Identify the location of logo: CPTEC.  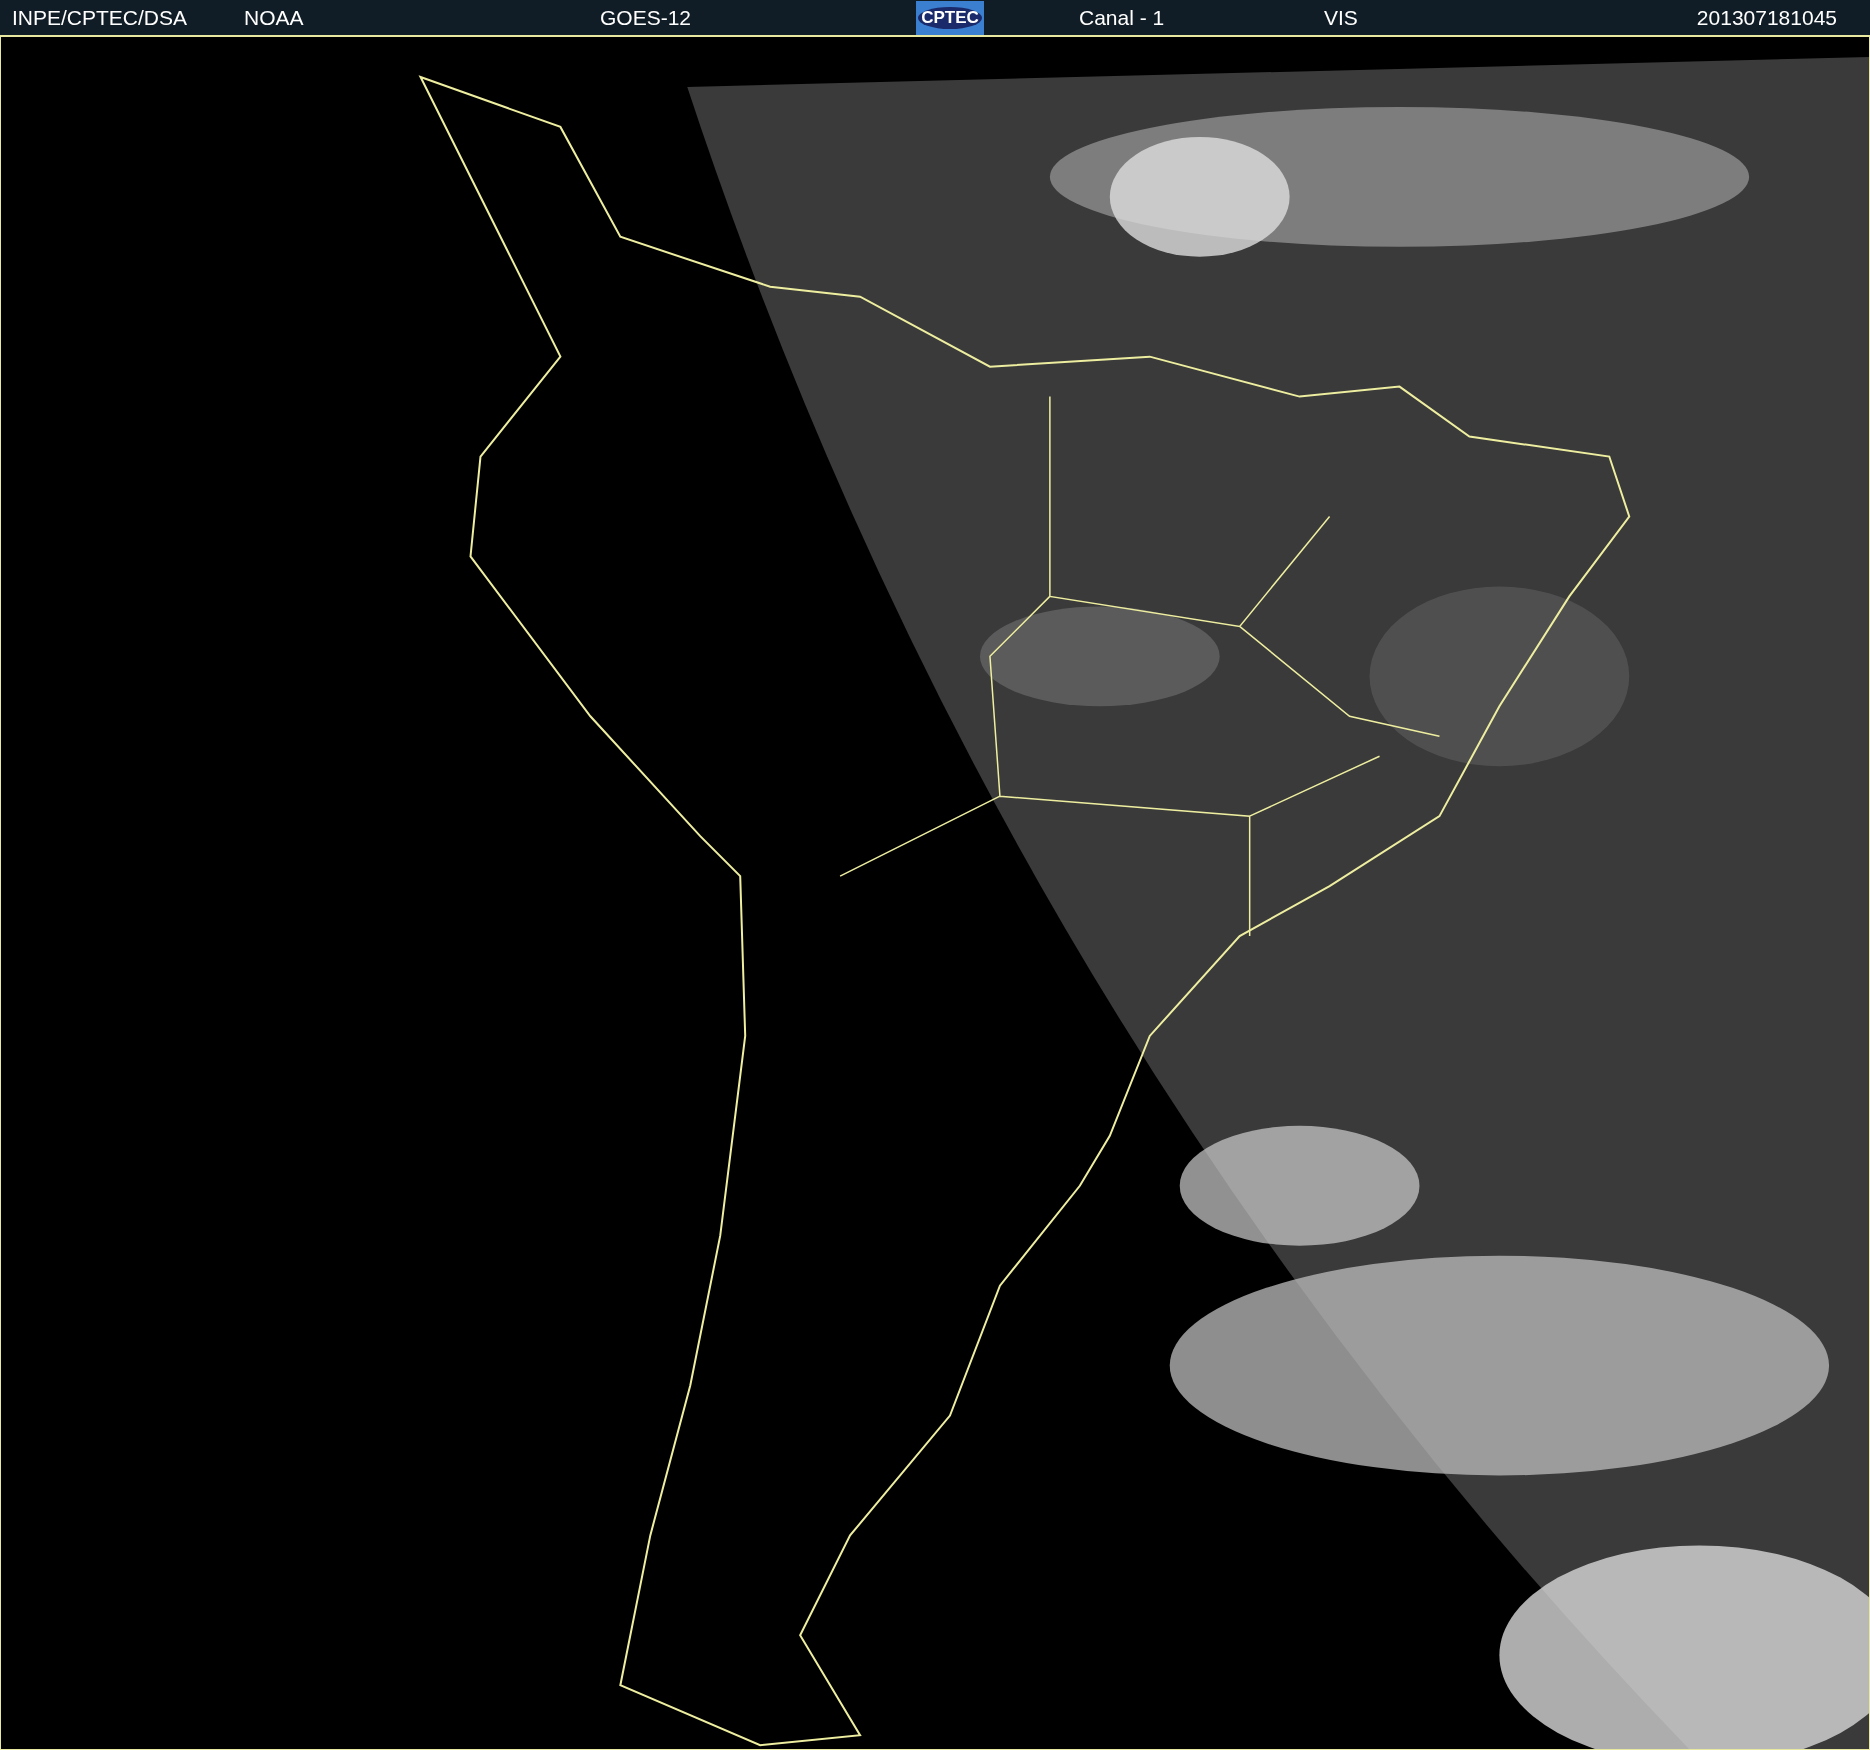
(950, 18).